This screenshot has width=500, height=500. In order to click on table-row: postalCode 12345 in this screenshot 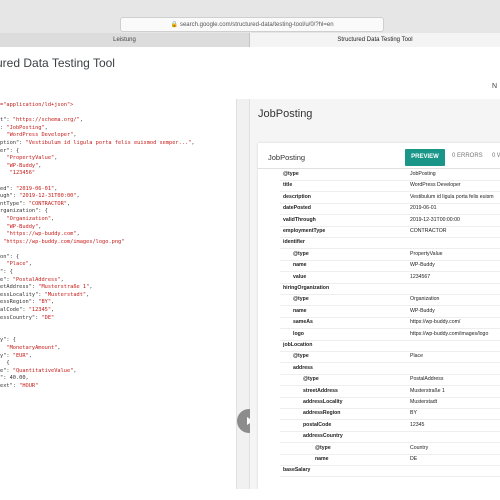, I will do `click(250, 425)`.